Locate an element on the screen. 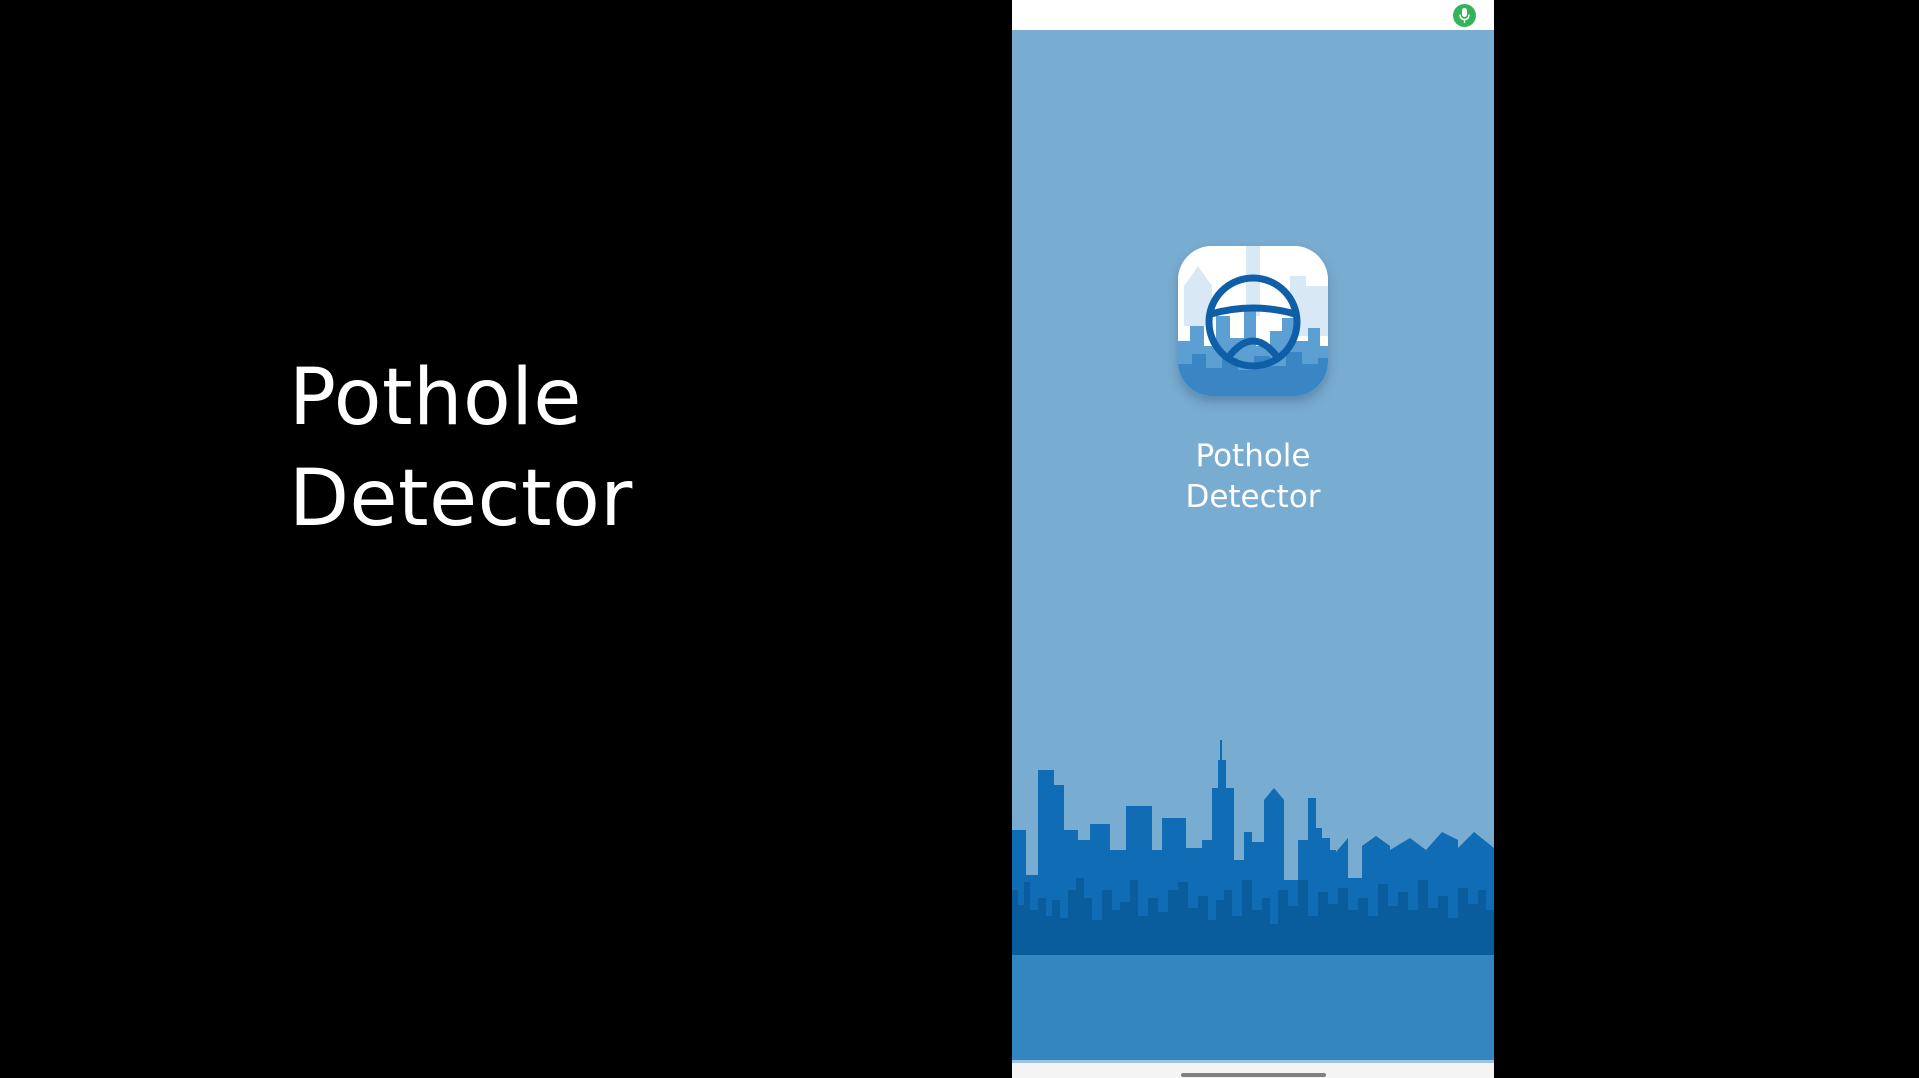 The width and height of the screenshot is (1919, 1078). navigation-bar is located at coordinates (1253, 1069).